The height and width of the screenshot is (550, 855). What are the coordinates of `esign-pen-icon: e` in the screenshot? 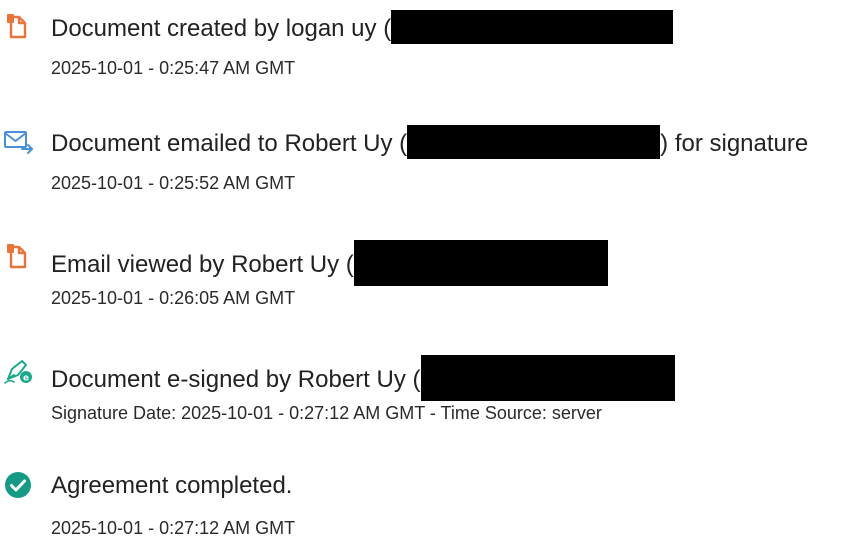 It's located at (18, 371).